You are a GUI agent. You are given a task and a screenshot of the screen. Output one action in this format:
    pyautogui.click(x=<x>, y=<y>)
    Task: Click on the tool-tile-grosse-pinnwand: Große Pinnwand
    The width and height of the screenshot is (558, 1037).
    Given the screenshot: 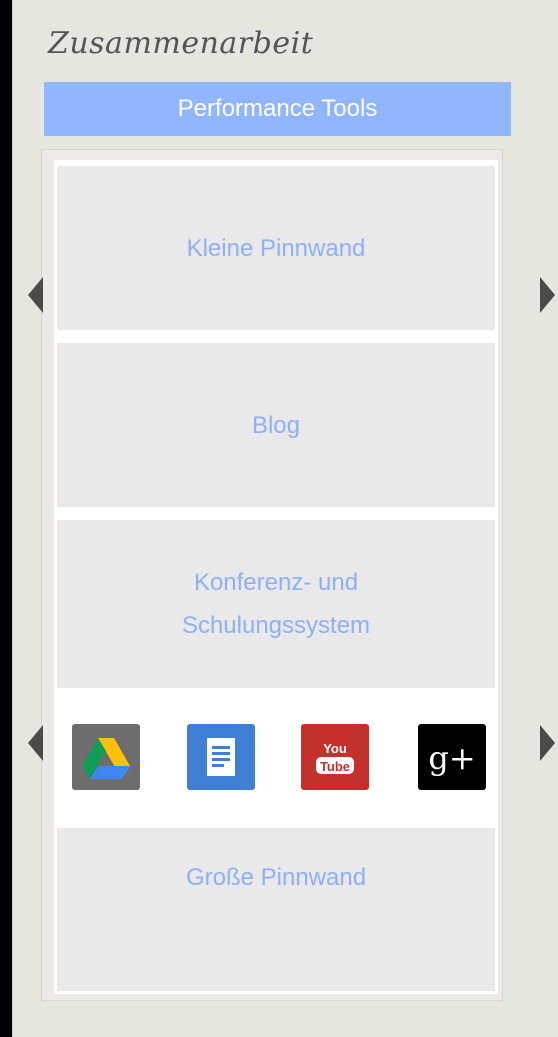 What is the action you would take?
    pyautogui.click(x=276, y=909)
    